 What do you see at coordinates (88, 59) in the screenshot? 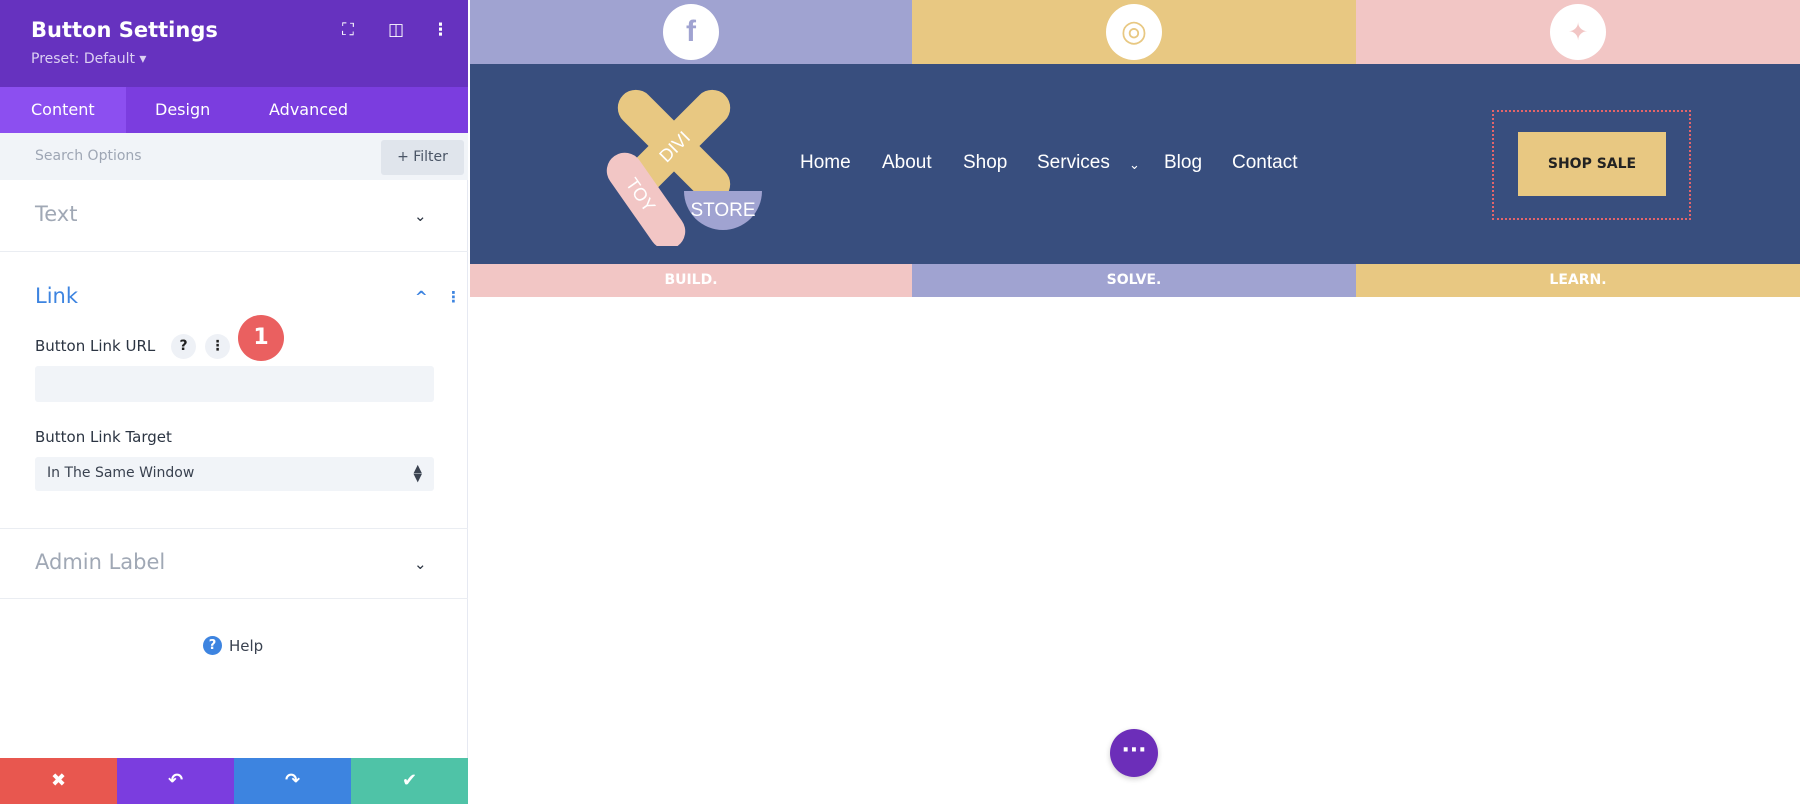
I see `preset-dropdown: Preset: Default ▾` at bounding box center [88, 59].